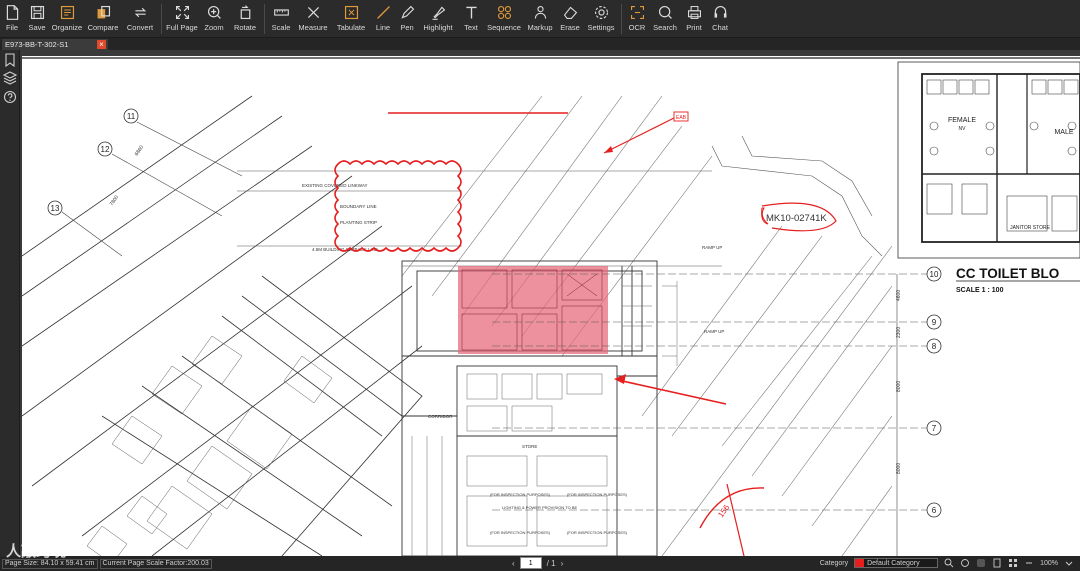  Describe the element at coordinates (281, 27) in the screenshot. I see `scale-label: Scale` at that location.